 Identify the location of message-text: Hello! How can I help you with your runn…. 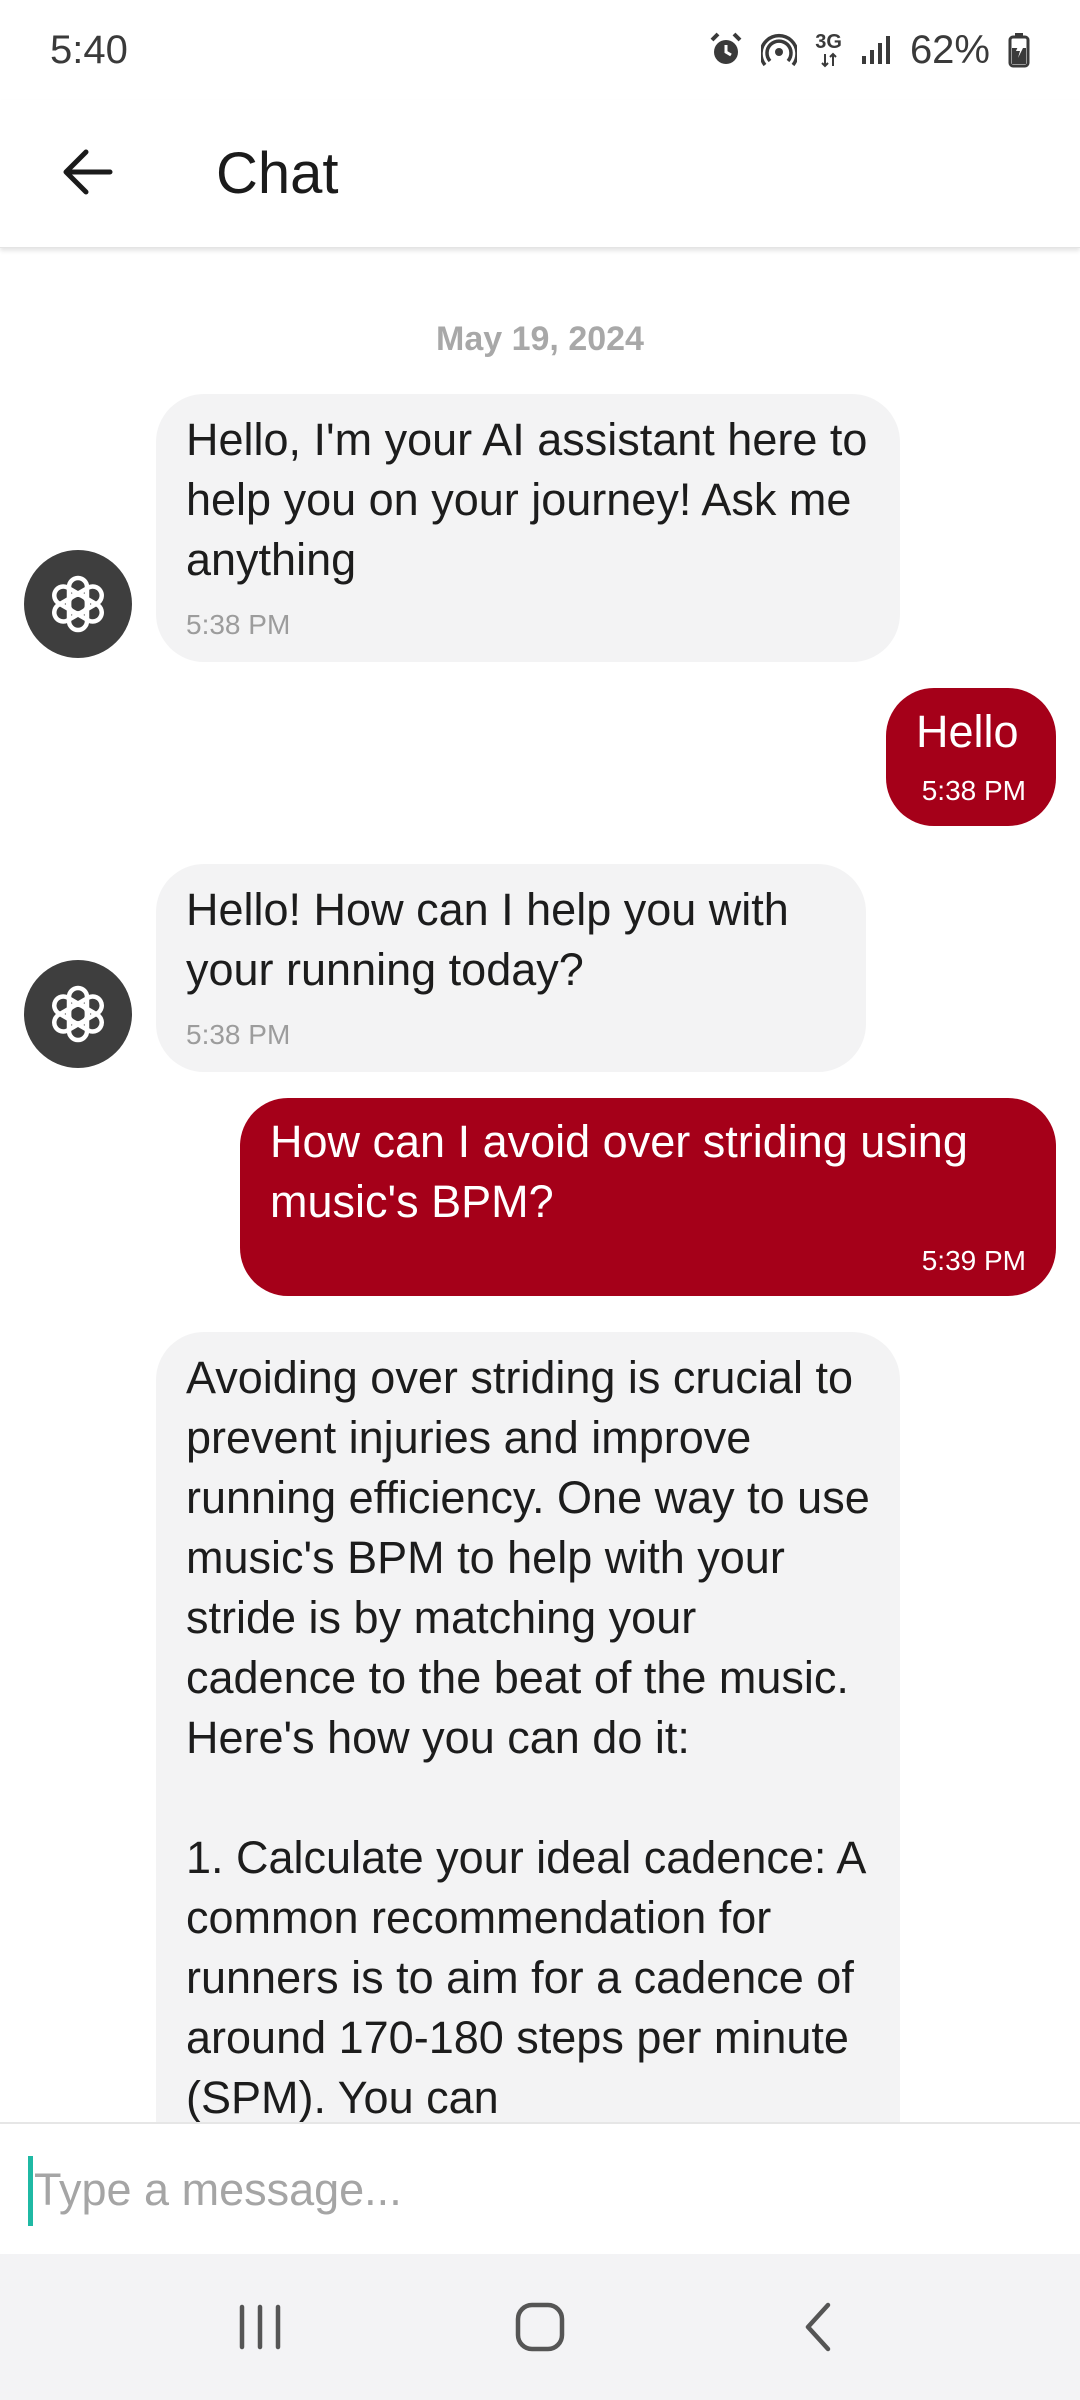
(494, 939).